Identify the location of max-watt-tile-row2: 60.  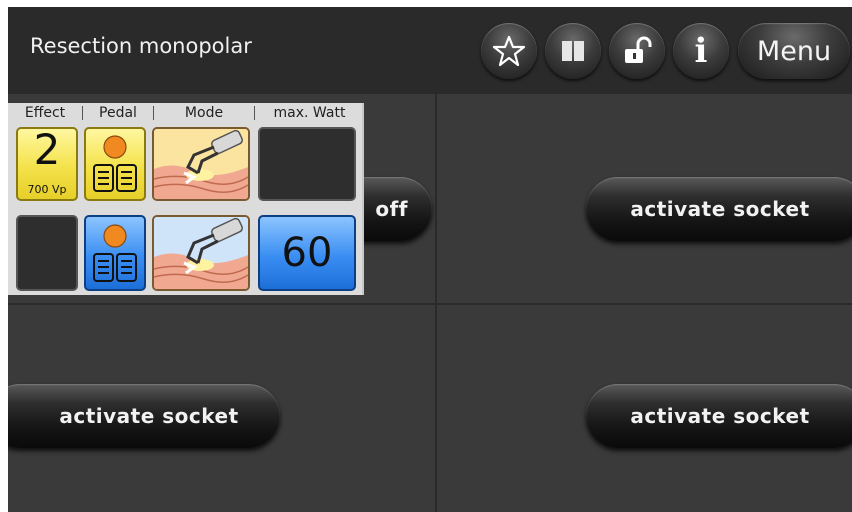
(307, 253).